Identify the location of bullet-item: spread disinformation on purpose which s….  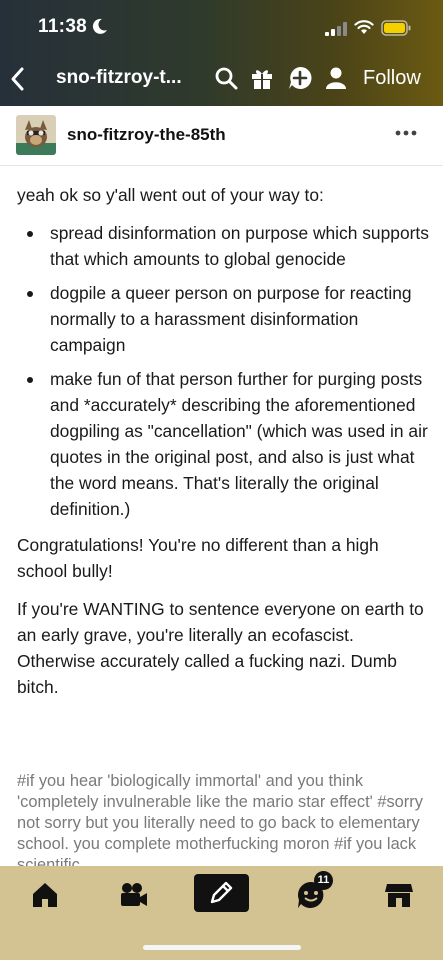
(223, 246).